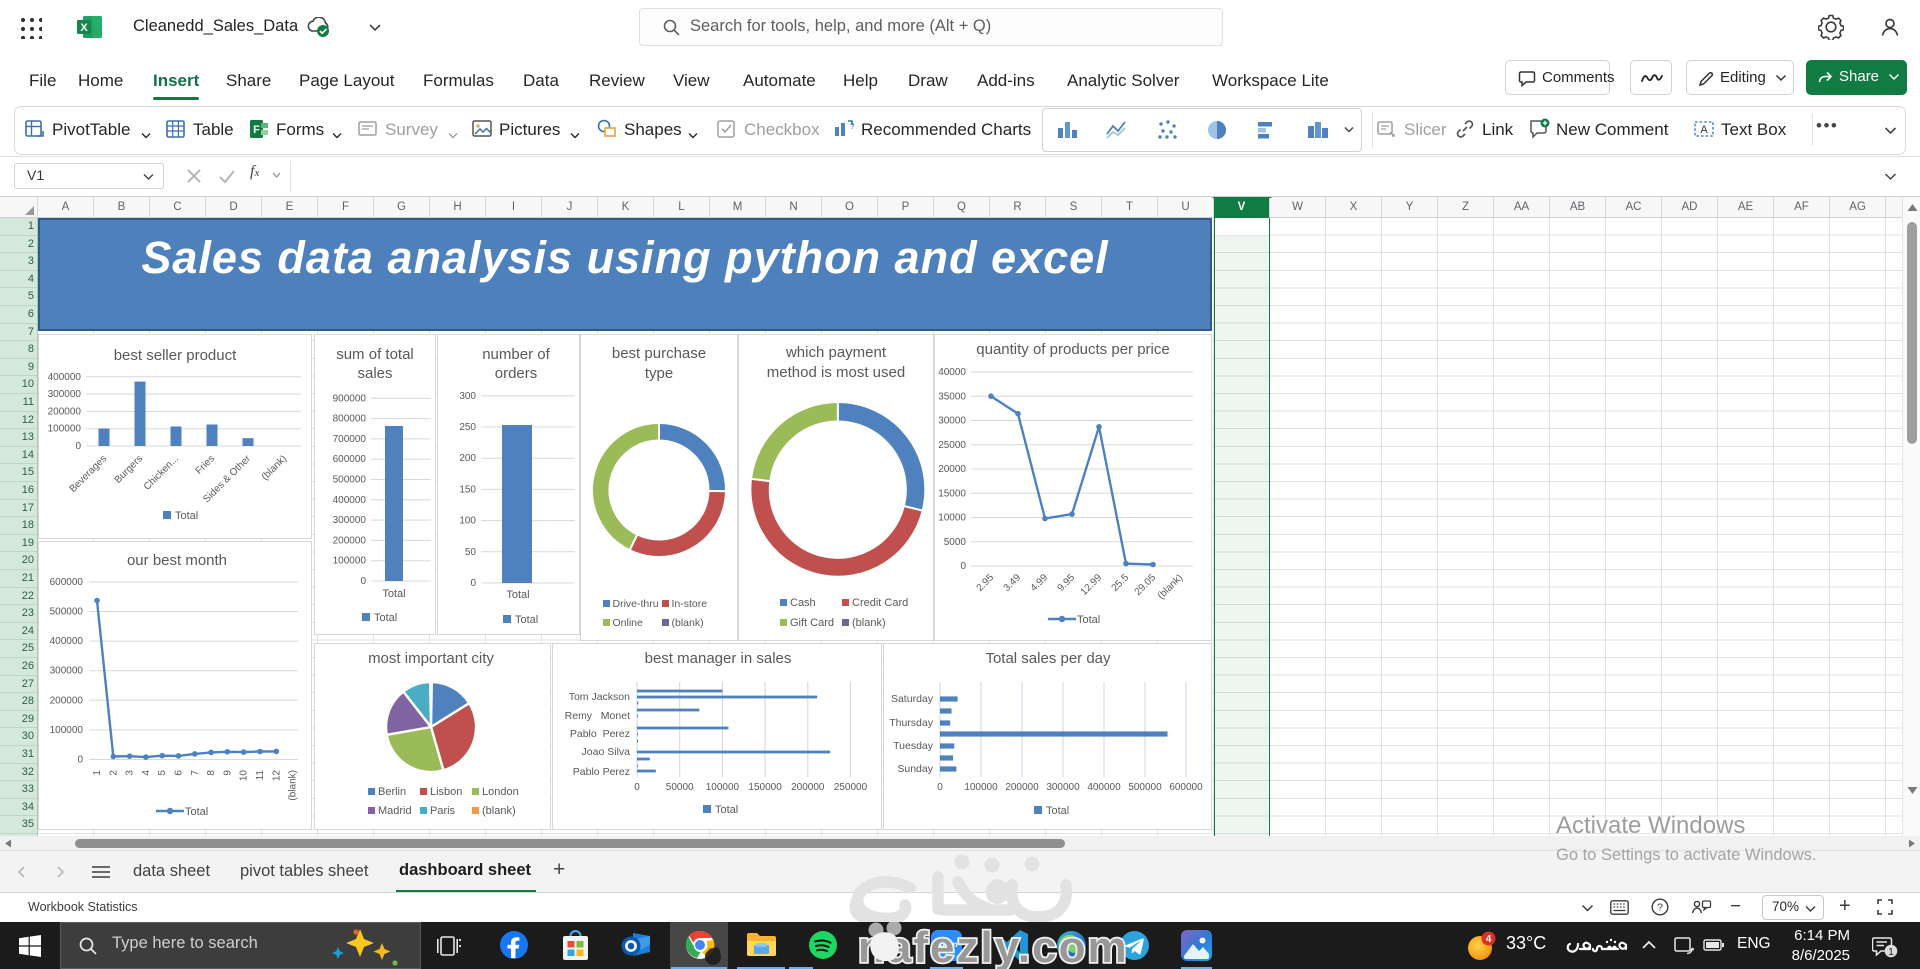 This screenshot has width=1920, height=969. Describe the element at coordinates (206, 465) in the screenshot. I see `svg-text: Fries` at that location.